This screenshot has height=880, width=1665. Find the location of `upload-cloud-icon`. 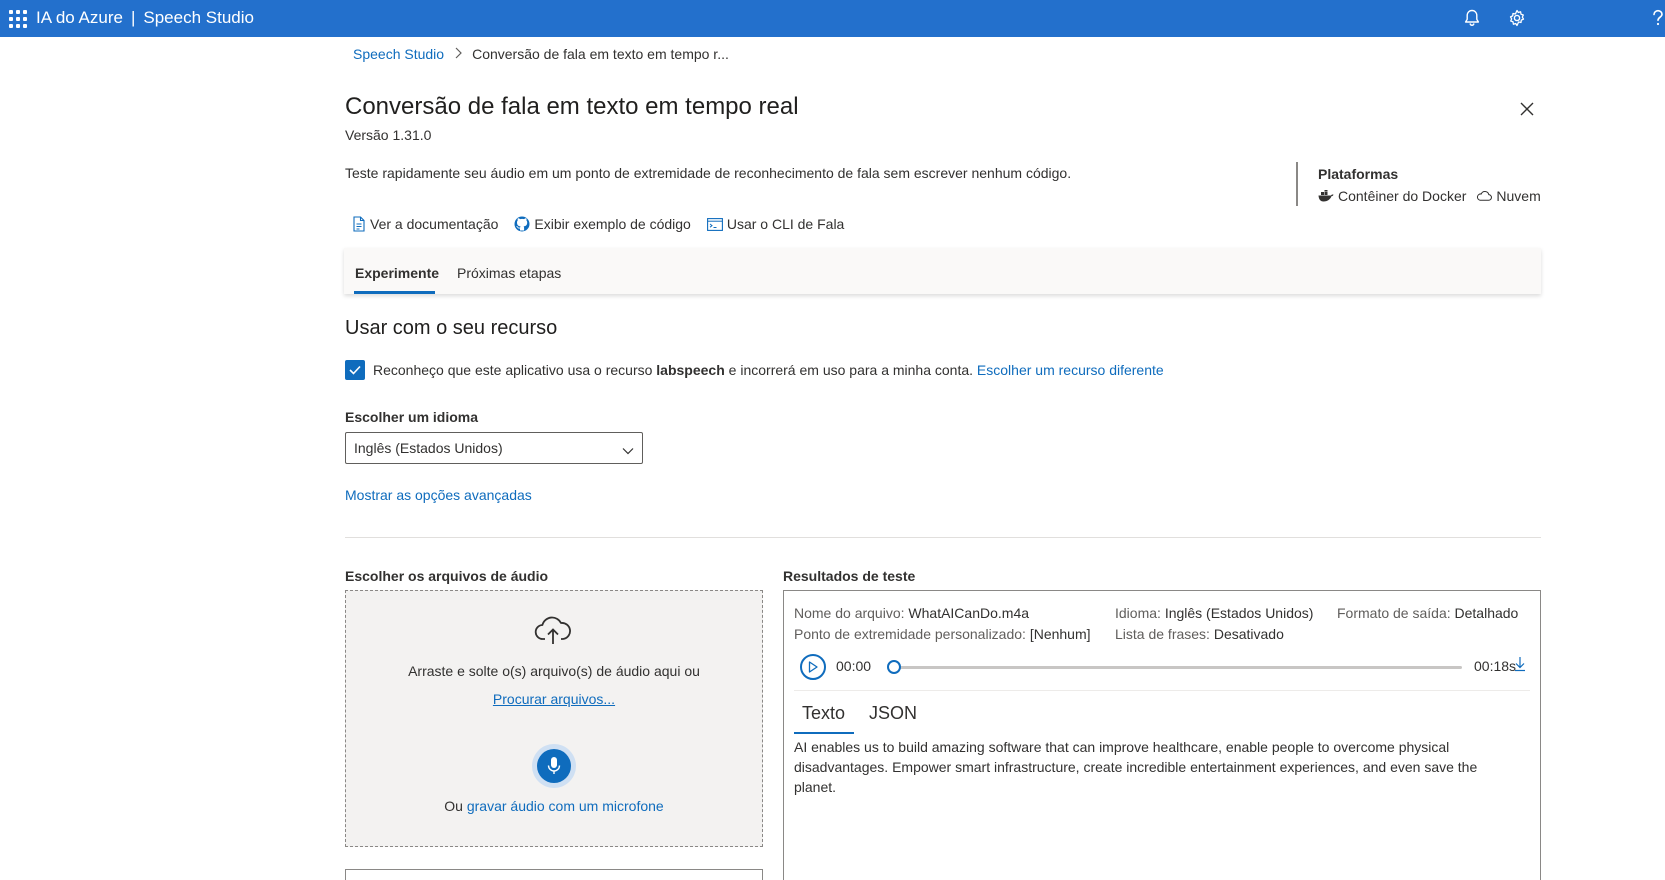

upload-cloud-icon is located at coordinates (553, 633).